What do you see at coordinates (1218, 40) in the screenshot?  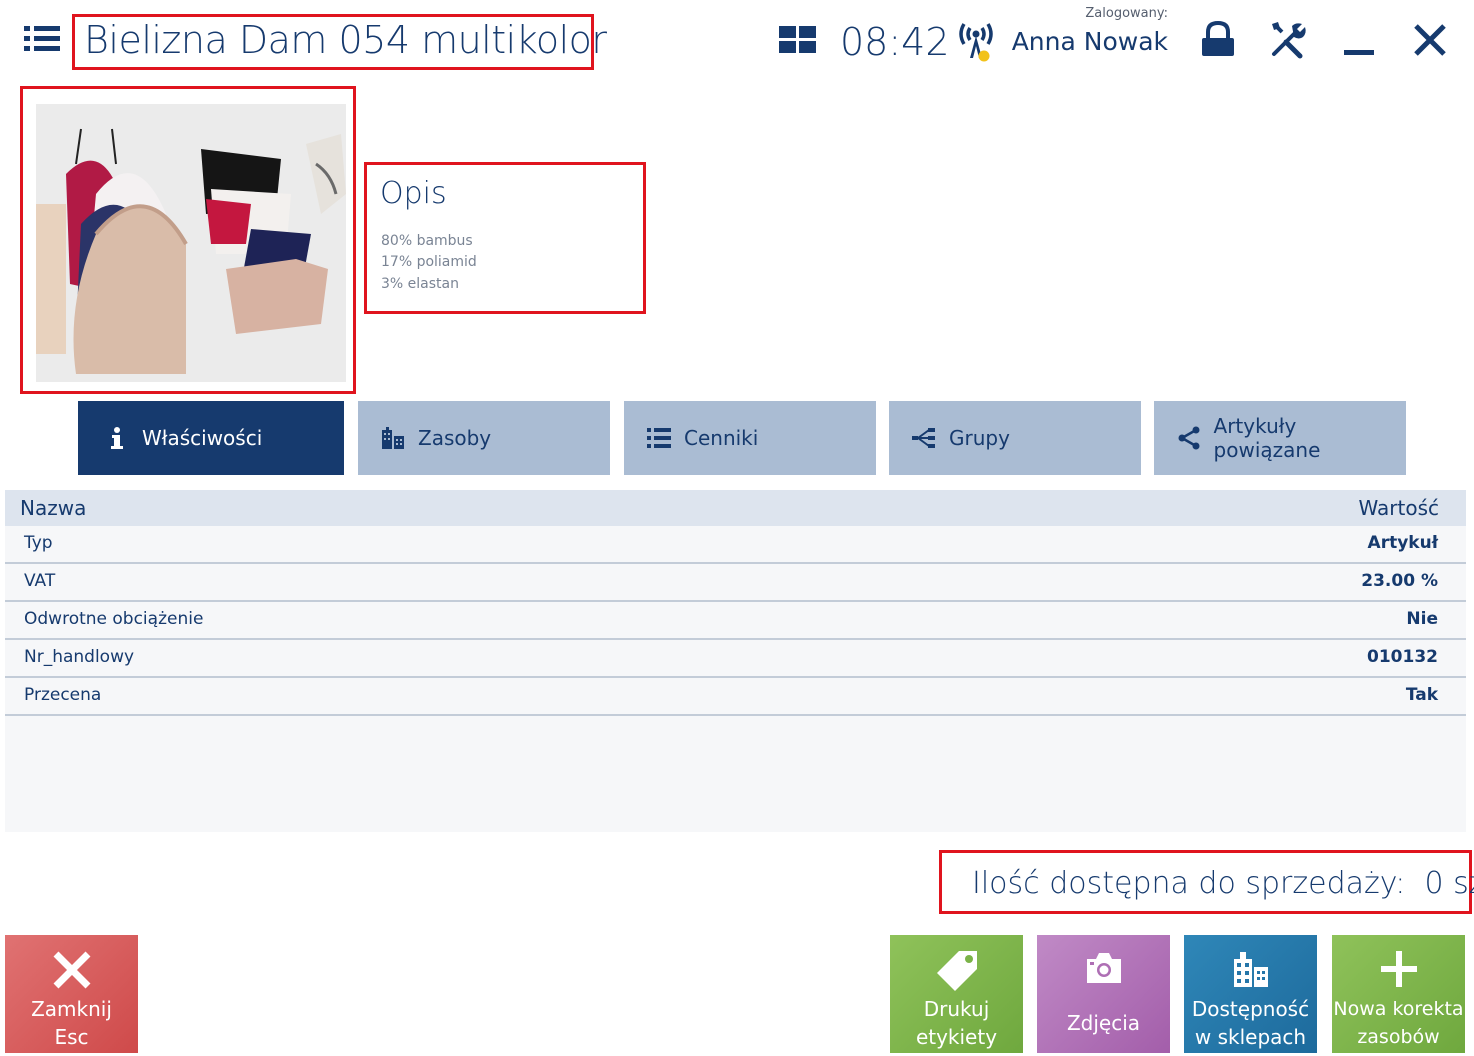 I see `lock-icon` at bounding box center [1218, 40].